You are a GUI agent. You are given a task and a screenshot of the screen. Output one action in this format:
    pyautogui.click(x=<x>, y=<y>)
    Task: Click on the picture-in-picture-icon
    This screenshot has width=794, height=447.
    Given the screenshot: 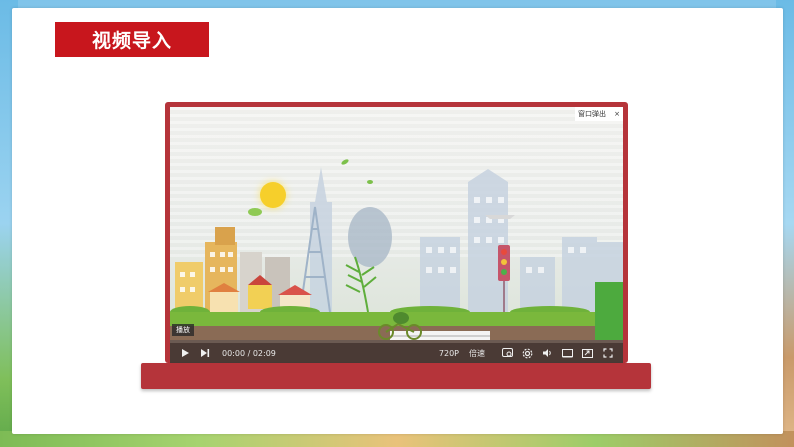 What is the action you would take?
    pyautogui.click(x=587, y=353)
    